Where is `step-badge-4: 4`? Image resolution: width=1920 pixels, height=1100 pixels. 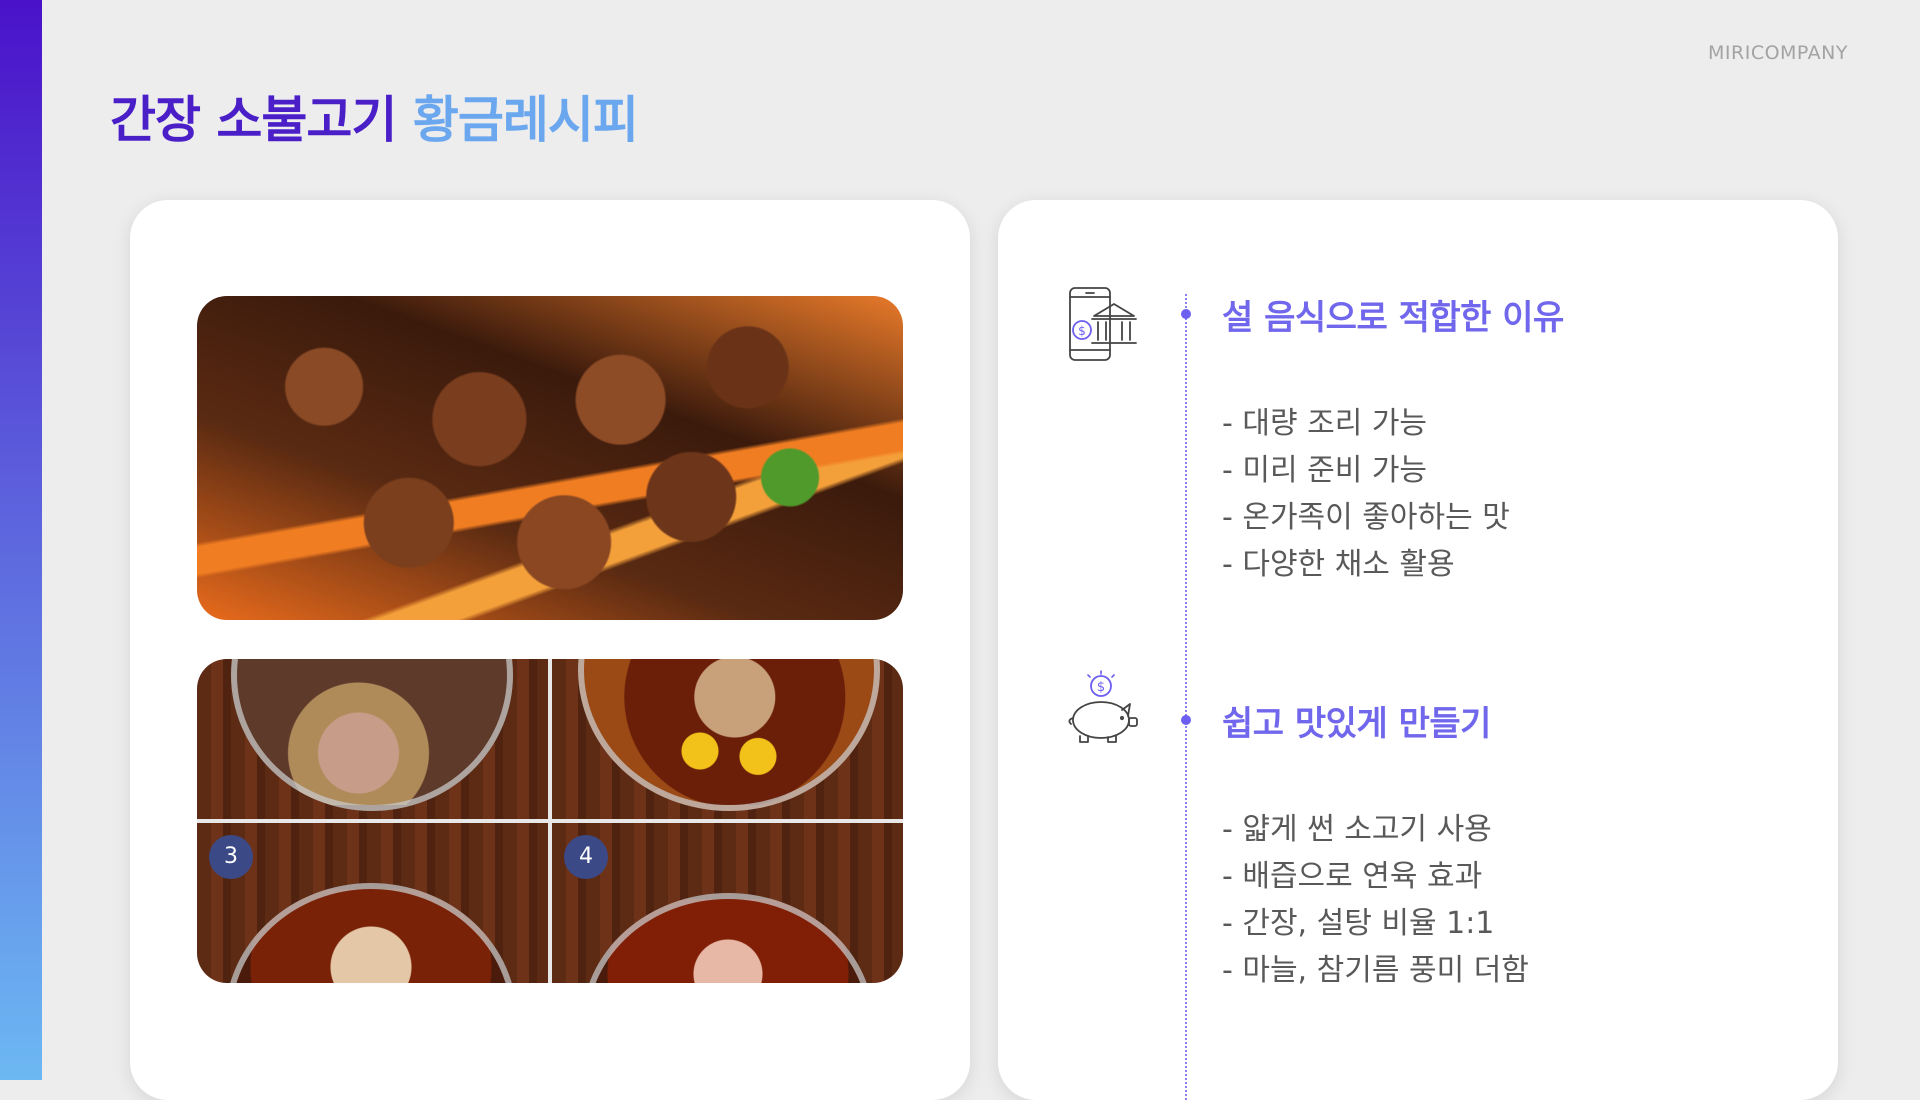 step-badge-4: 4 is located at coordinates (586, 857).